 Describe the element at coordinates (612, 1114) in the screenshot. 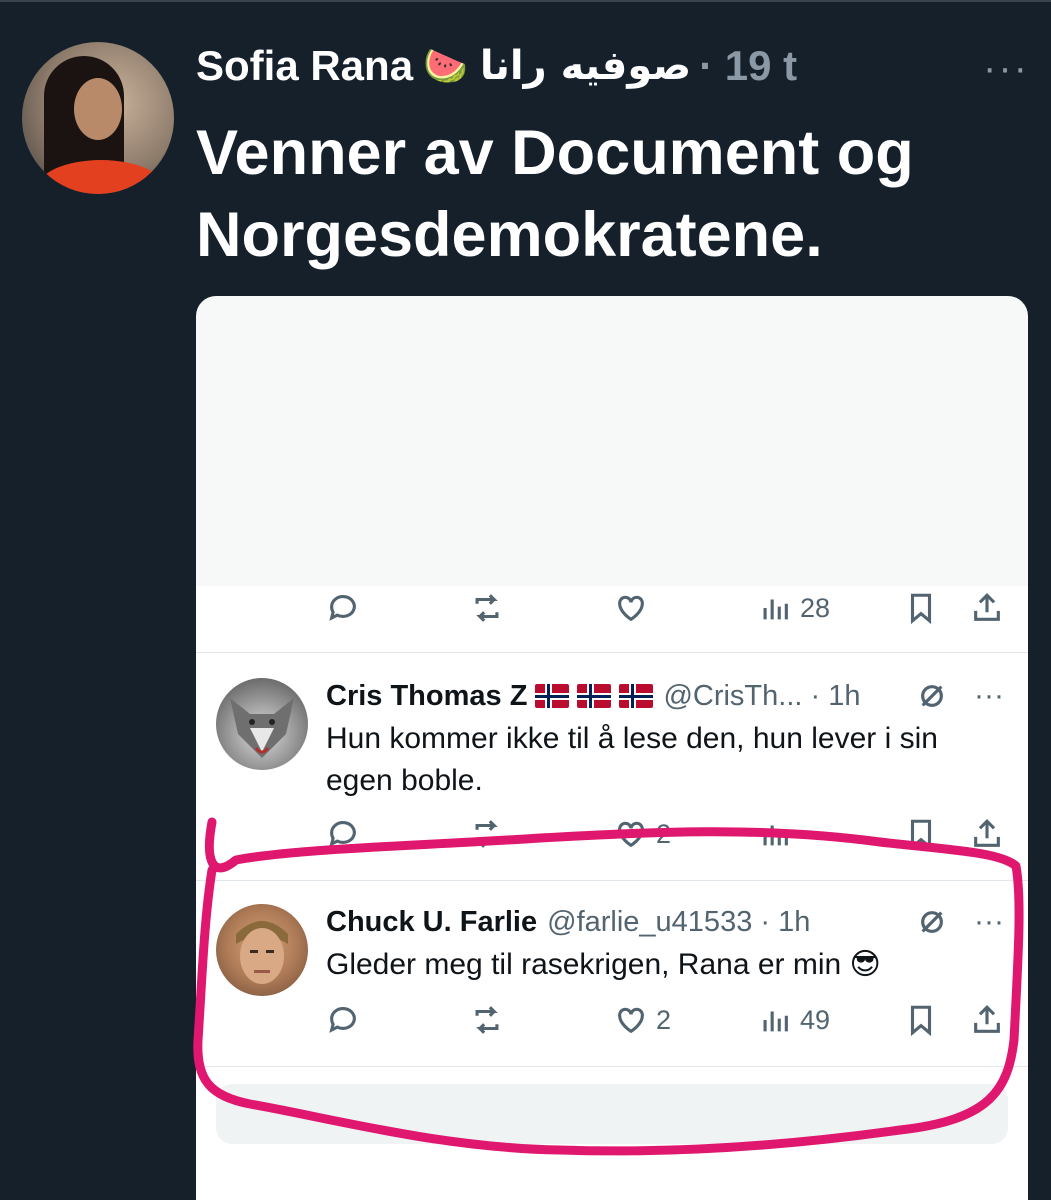

I see `reply-compose-box` at that location.